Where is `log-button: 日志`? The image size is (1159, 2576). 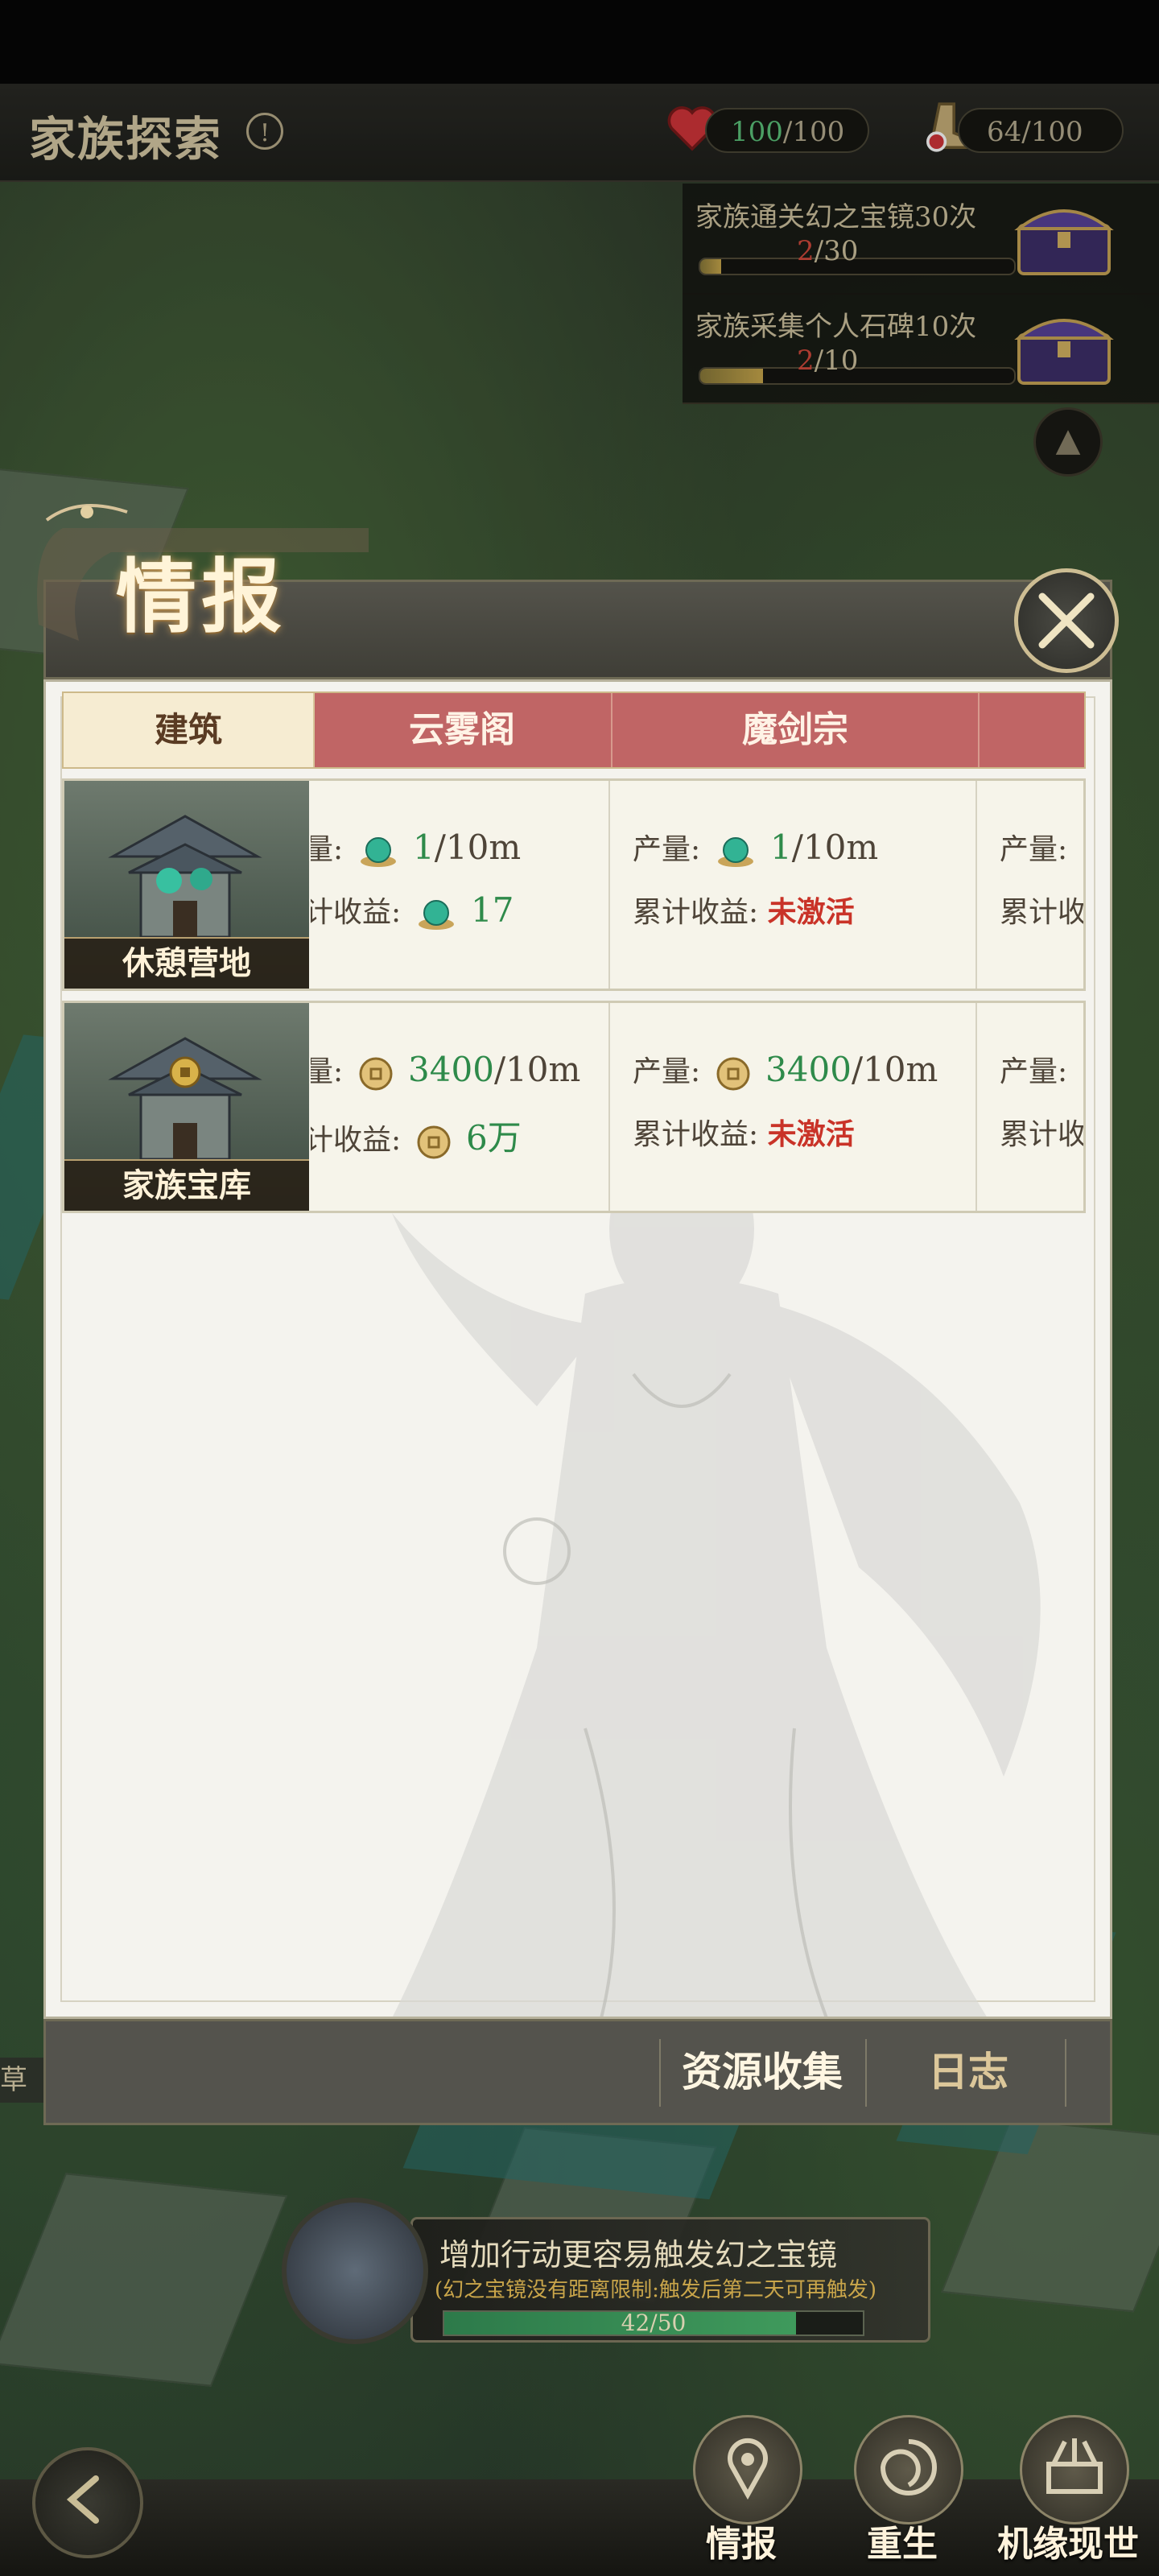
log-button: 日志 is located at coordinates (968, 2072).